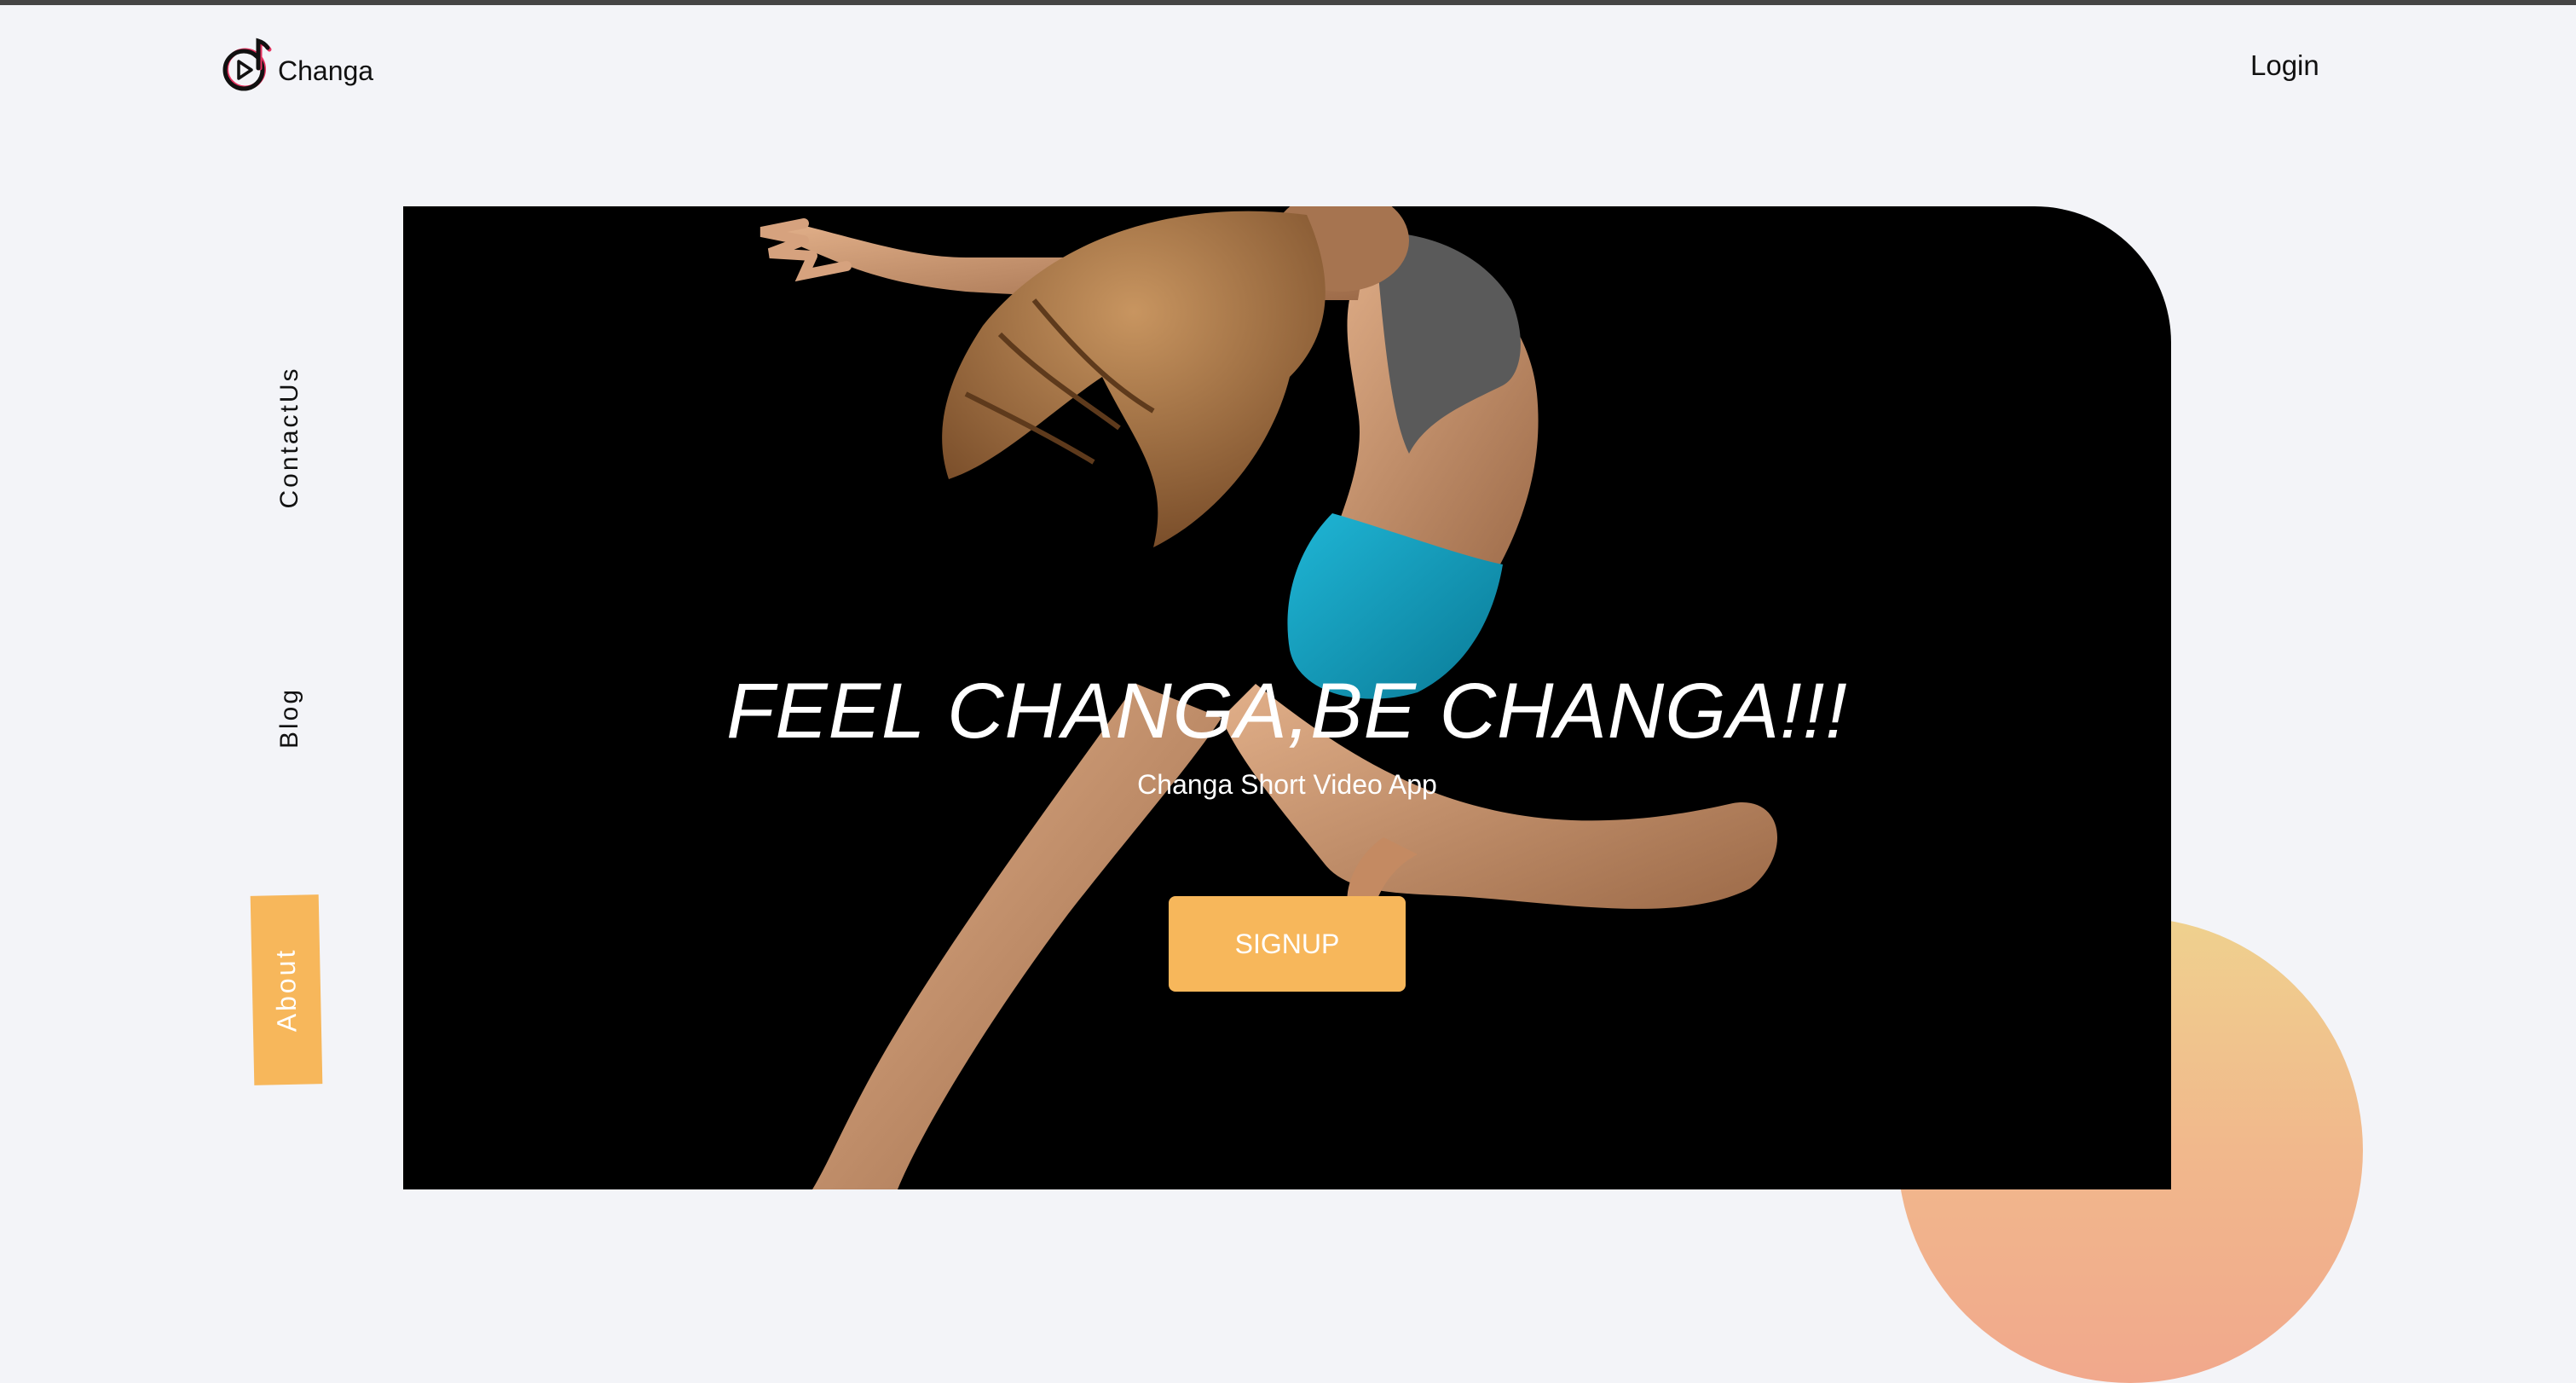  I want to click on hero-heading: FEEL CHANGA,BE CHANGA!!!, so click(1287, 711).